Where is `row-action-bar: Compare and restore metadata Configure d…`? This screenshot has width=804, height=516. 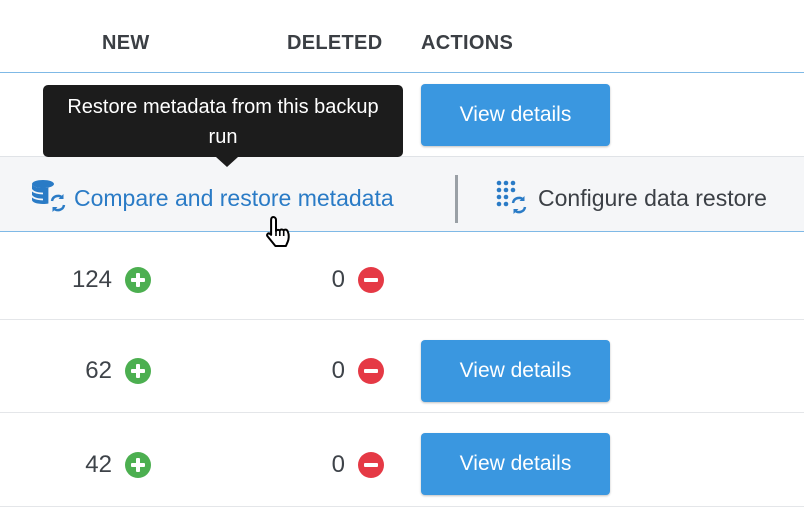 row-action-bar: Compare and restore metadata Configure d… is located at coordinates (402, 194).